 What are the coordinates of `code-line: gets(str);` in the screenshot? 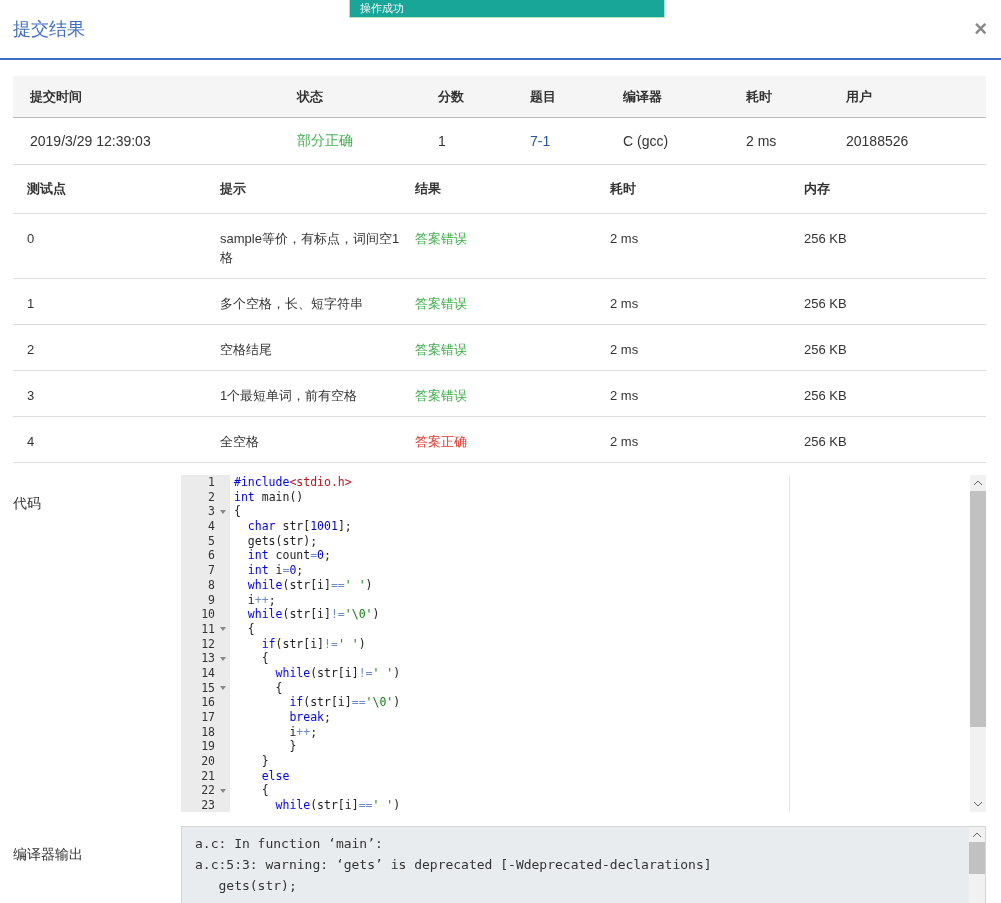 It's located at (282, 541).